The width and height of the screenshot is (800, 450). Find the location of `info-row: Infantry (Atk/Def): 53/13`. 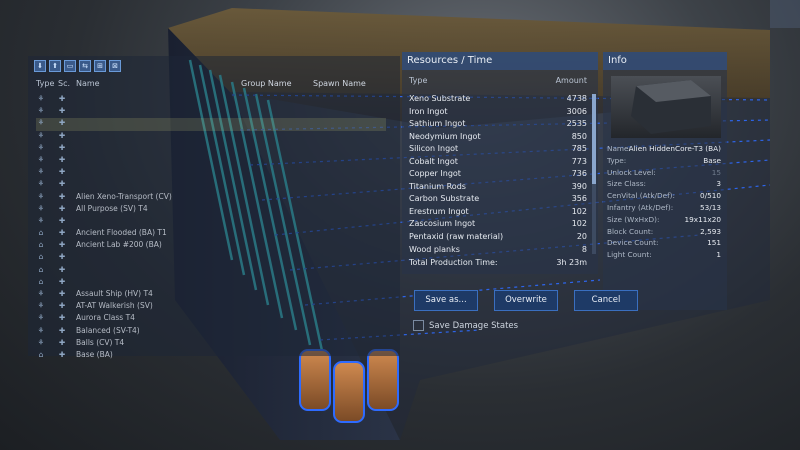

info-row: Infantry (Atk/Def): 53/13 is located at coordinates (664, 209).